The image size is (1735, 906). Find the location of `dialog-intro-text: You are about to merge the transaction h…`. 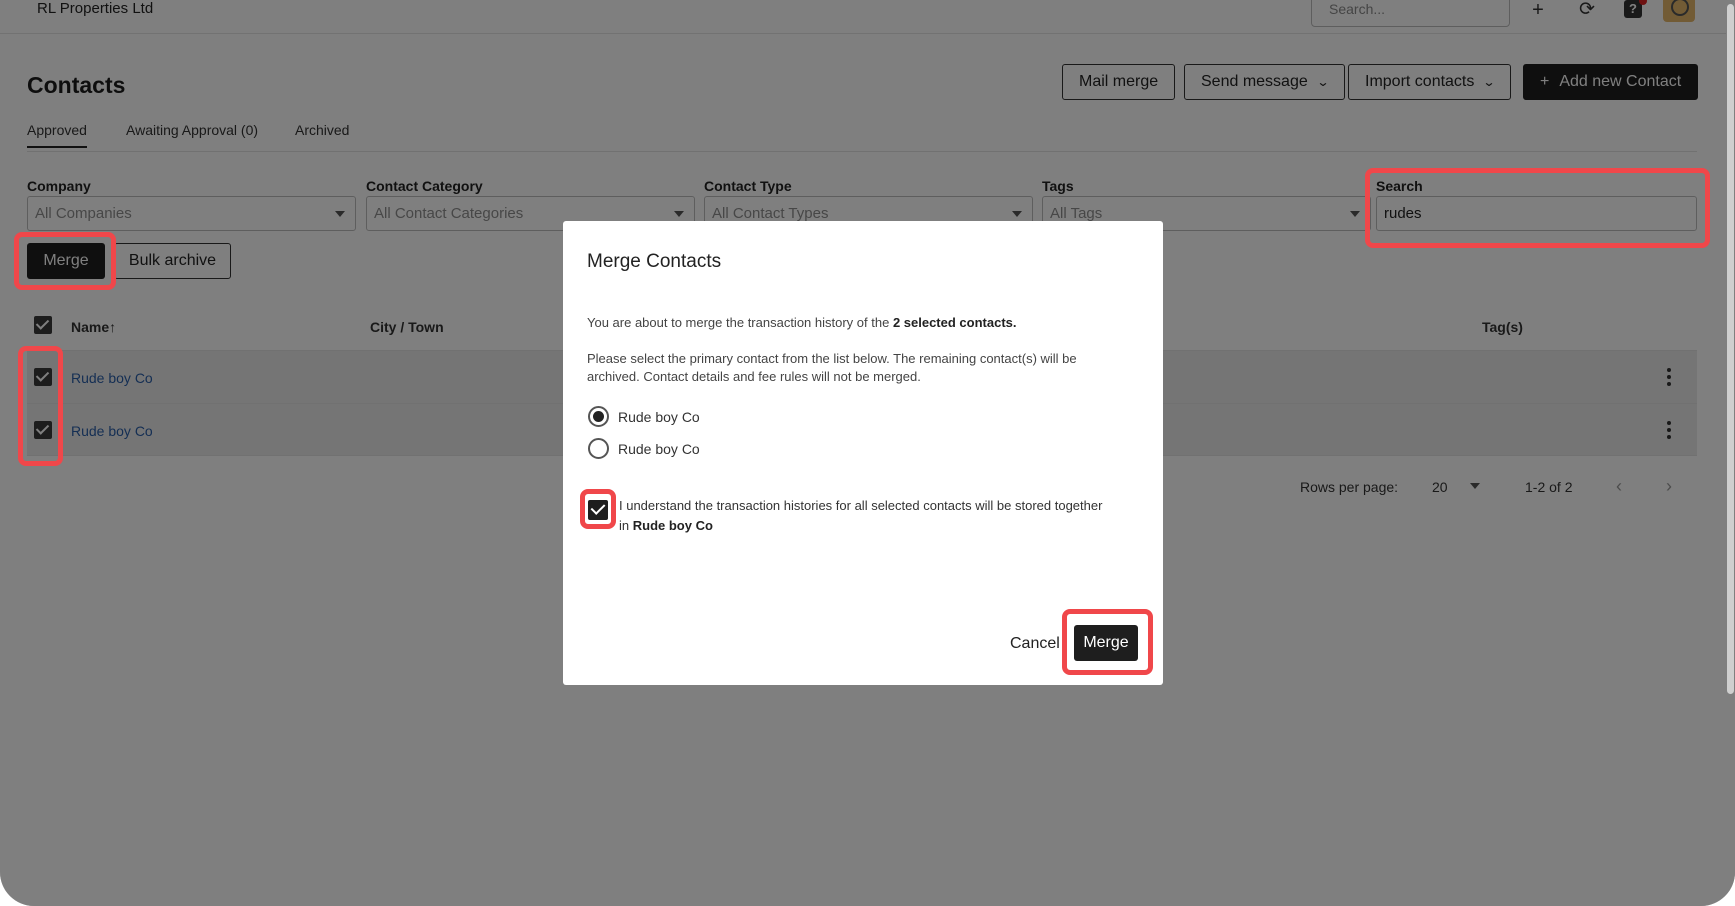

dialog-intro-text: You are about to merge the transaction h… is located at coordinates (740, 322).